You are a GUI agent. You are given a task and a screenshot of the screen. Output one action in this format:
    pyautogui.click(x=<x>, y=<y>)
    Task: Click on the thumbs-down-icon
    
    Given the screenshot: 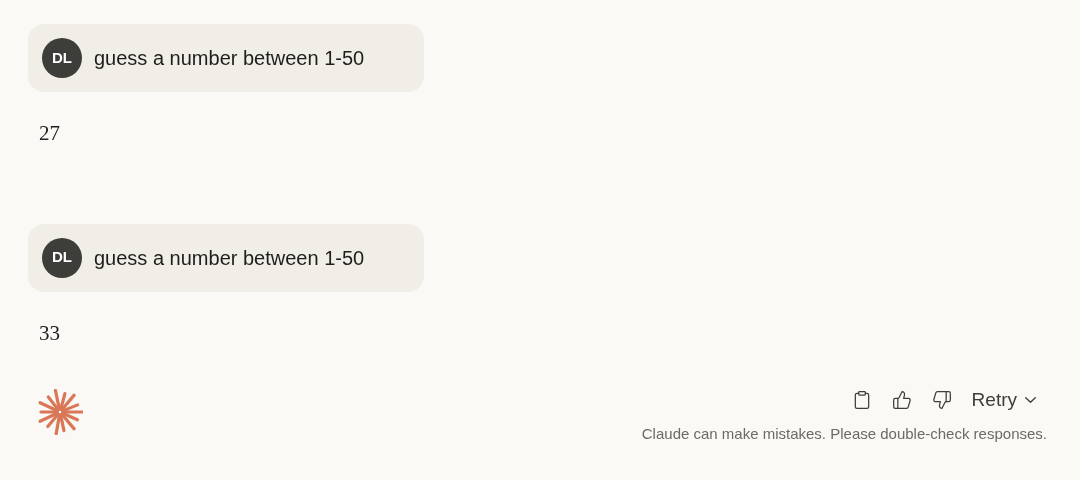 What is the action you would take?
    pyautogui.click(x=941, y=400)
    